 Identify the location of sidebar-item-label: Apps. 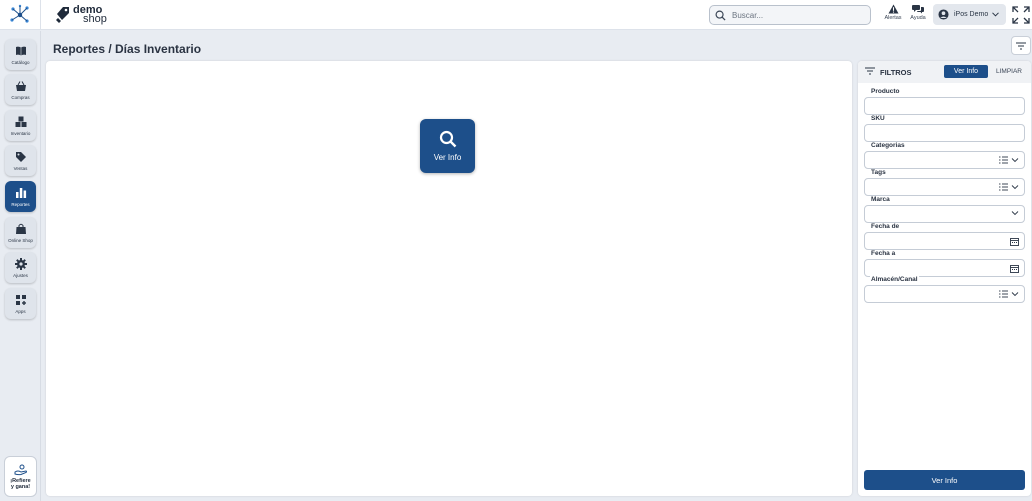
(20, 311).